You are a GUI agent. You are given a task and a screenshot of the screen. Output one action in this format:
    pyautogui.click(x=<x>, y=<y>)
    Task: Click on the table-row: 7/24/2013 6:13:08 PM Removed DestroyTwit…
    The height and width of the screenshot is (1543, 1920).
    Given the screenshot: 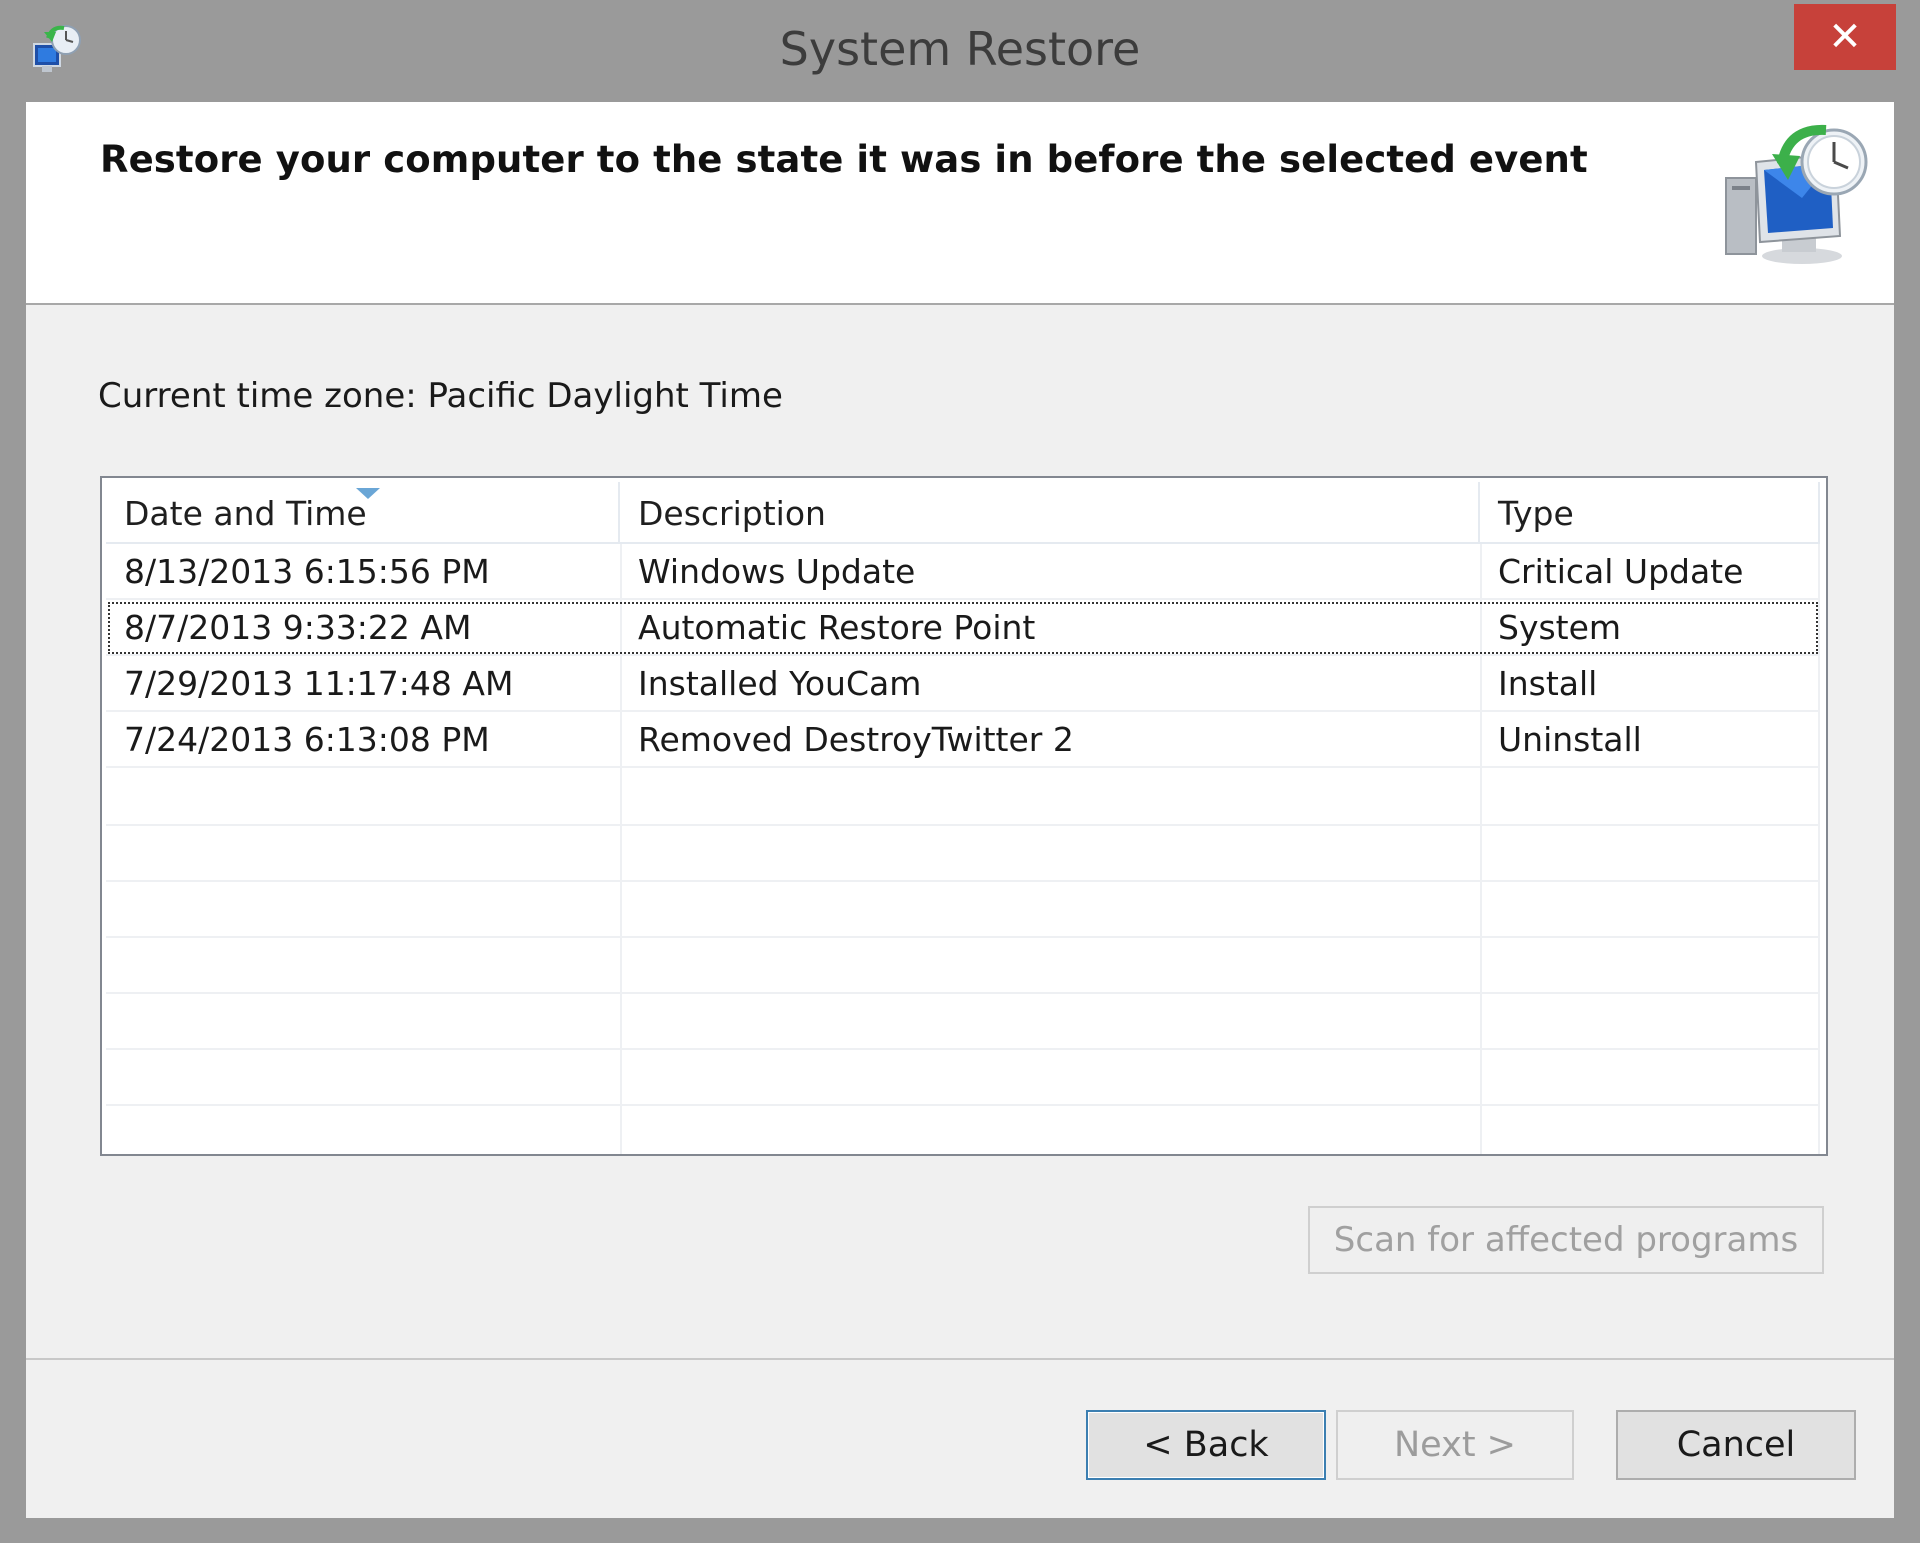 What is the action you would take?
    pyautogui.click(x=963, y=740)
    